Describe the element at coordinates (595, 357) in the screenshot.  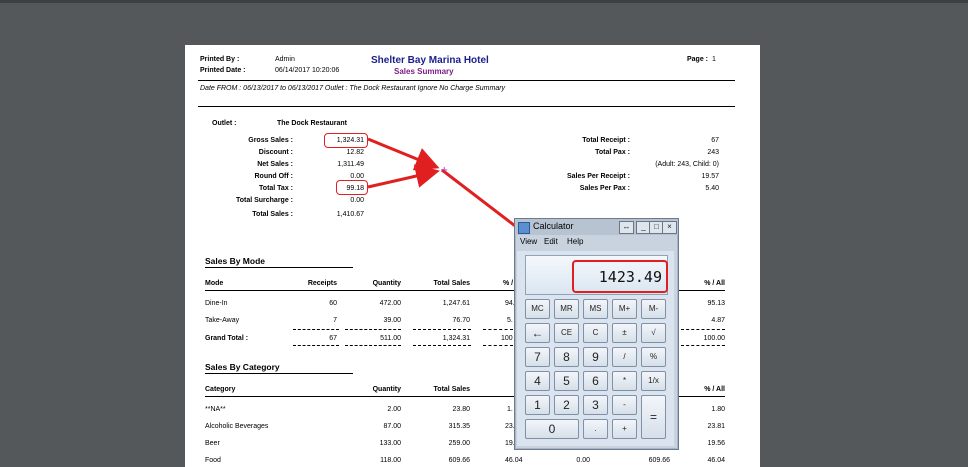
I see `key-9: 9` at that location.